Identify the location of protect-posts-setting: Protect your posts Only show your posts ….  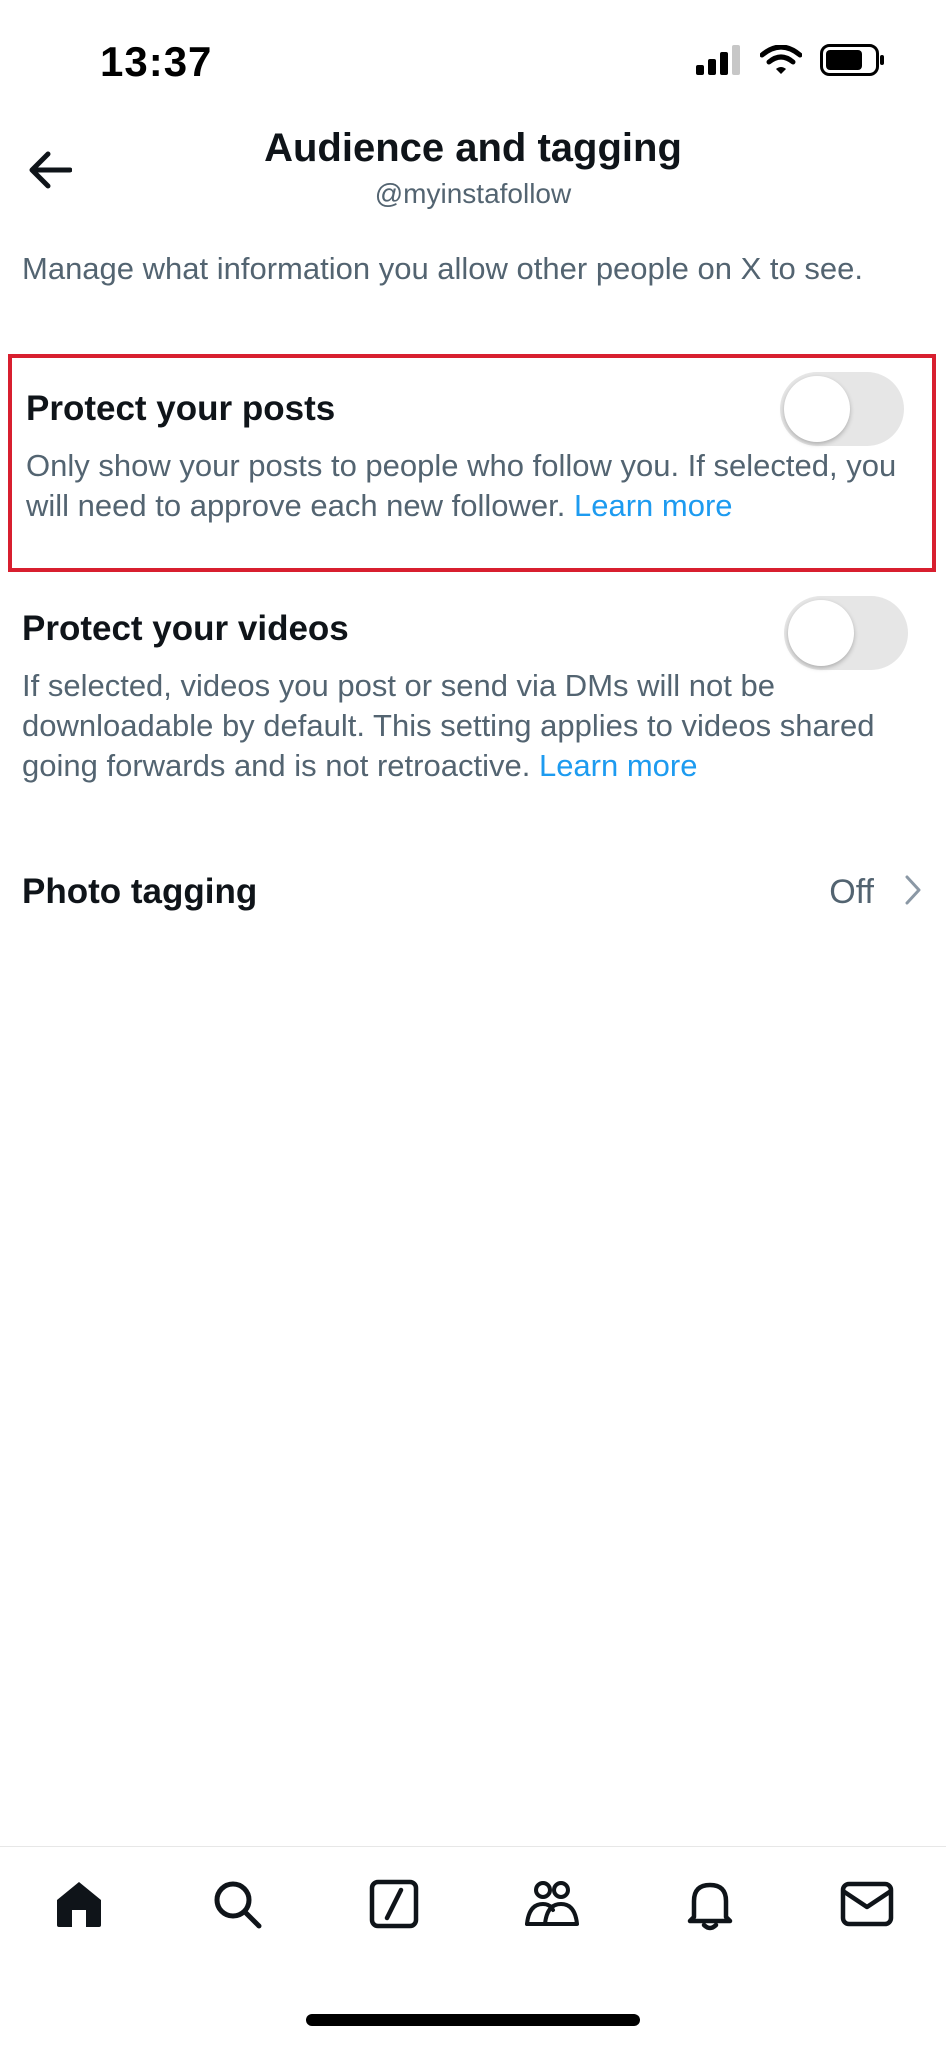
(472, 463).